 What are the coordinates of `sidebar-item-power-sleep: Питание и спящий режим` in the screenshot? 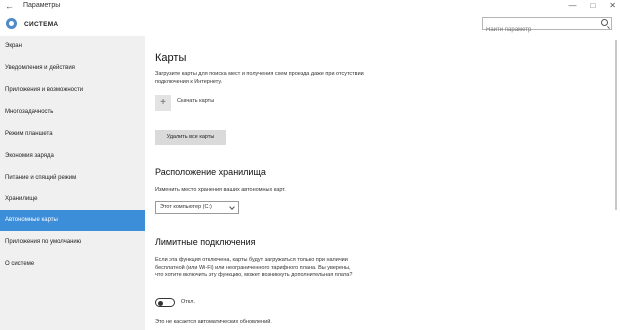 It's located at (72, 178).